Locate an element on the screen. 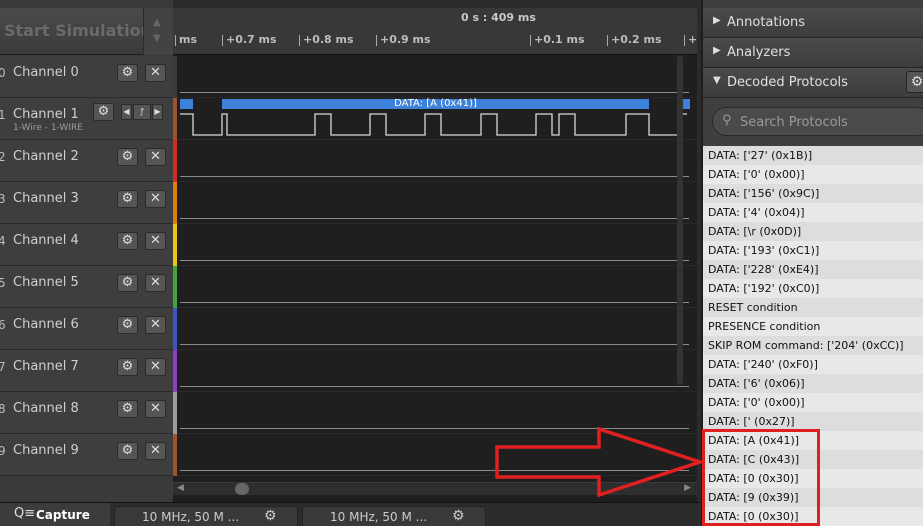 The width and height of the screenshot is (923, 526). channel-row-7: 7 Channel 7 ⚙ ✕ is located at coordinates (86, 371).